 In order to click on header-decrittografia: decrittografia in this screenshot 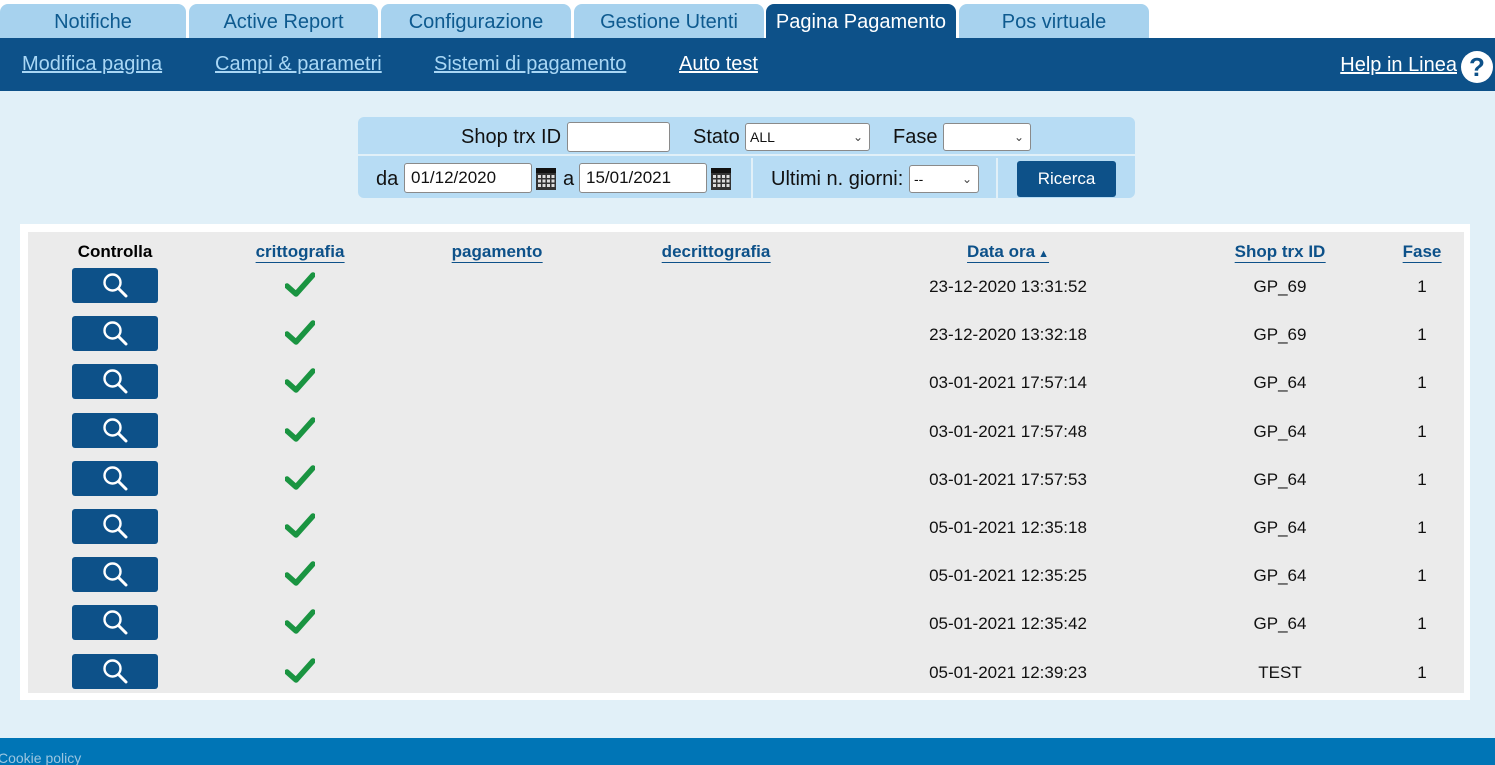, I will do `click(716, 252)`.